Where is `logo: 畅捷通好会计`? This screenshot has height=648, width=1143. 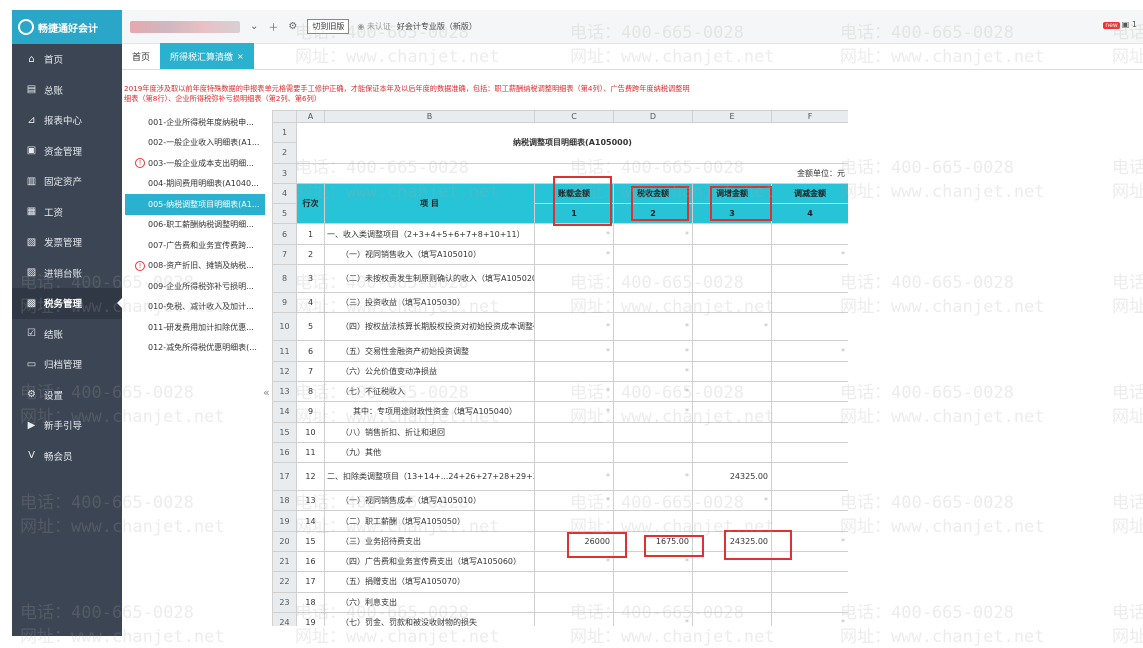
logo: 畅捷通好会计 is located at coordinates (67, 27).